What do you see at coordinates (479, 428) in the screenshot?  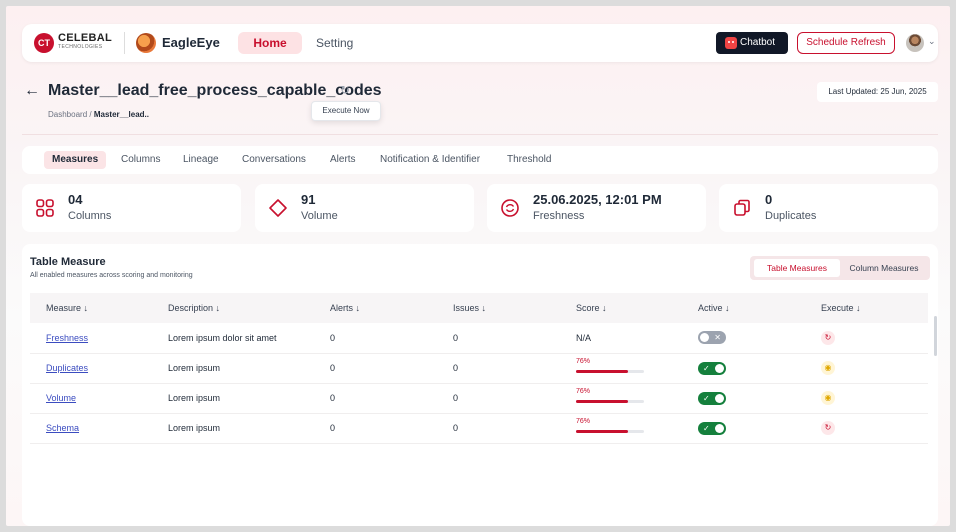 I see `table-row: Schema Lorem ipsum 0 0 76% ✓ ↻` at bounding box center [479, 428].